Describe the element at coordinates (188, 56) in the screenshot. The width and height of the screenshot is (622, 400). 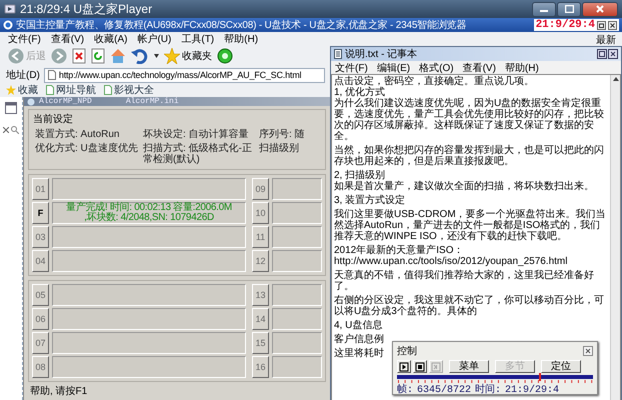
I see `favorites-button: 收藏夹` at that location.